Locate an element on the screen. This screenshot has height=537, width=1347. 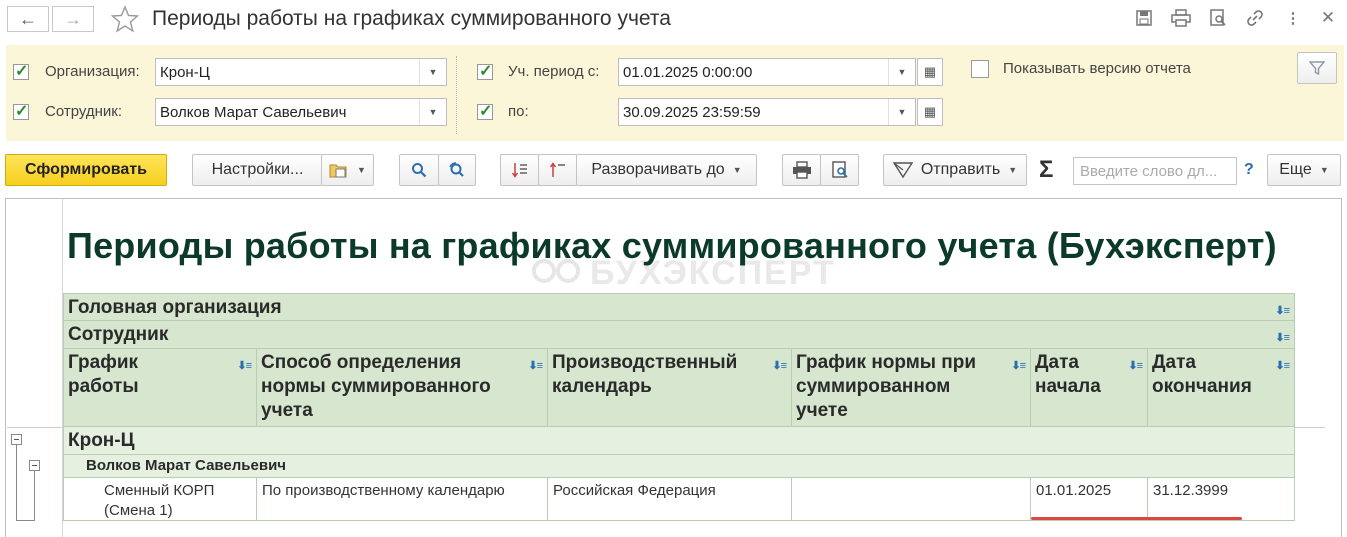
period-to-field: 30.09.2025 23:59:59 ▼ ▦ is located at coordinates (780, 112).